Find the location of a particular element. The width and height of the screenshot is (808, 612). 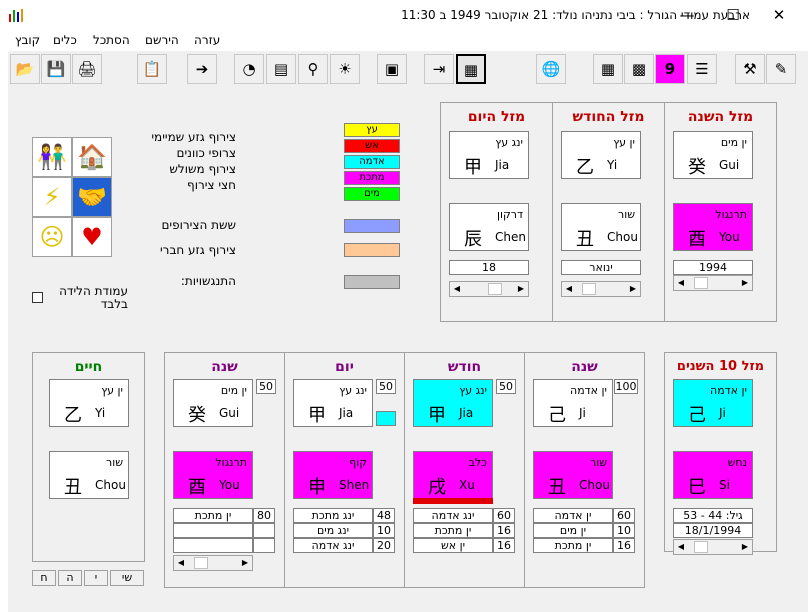

save-icon: 💾 is located at coordinates (56, 69).